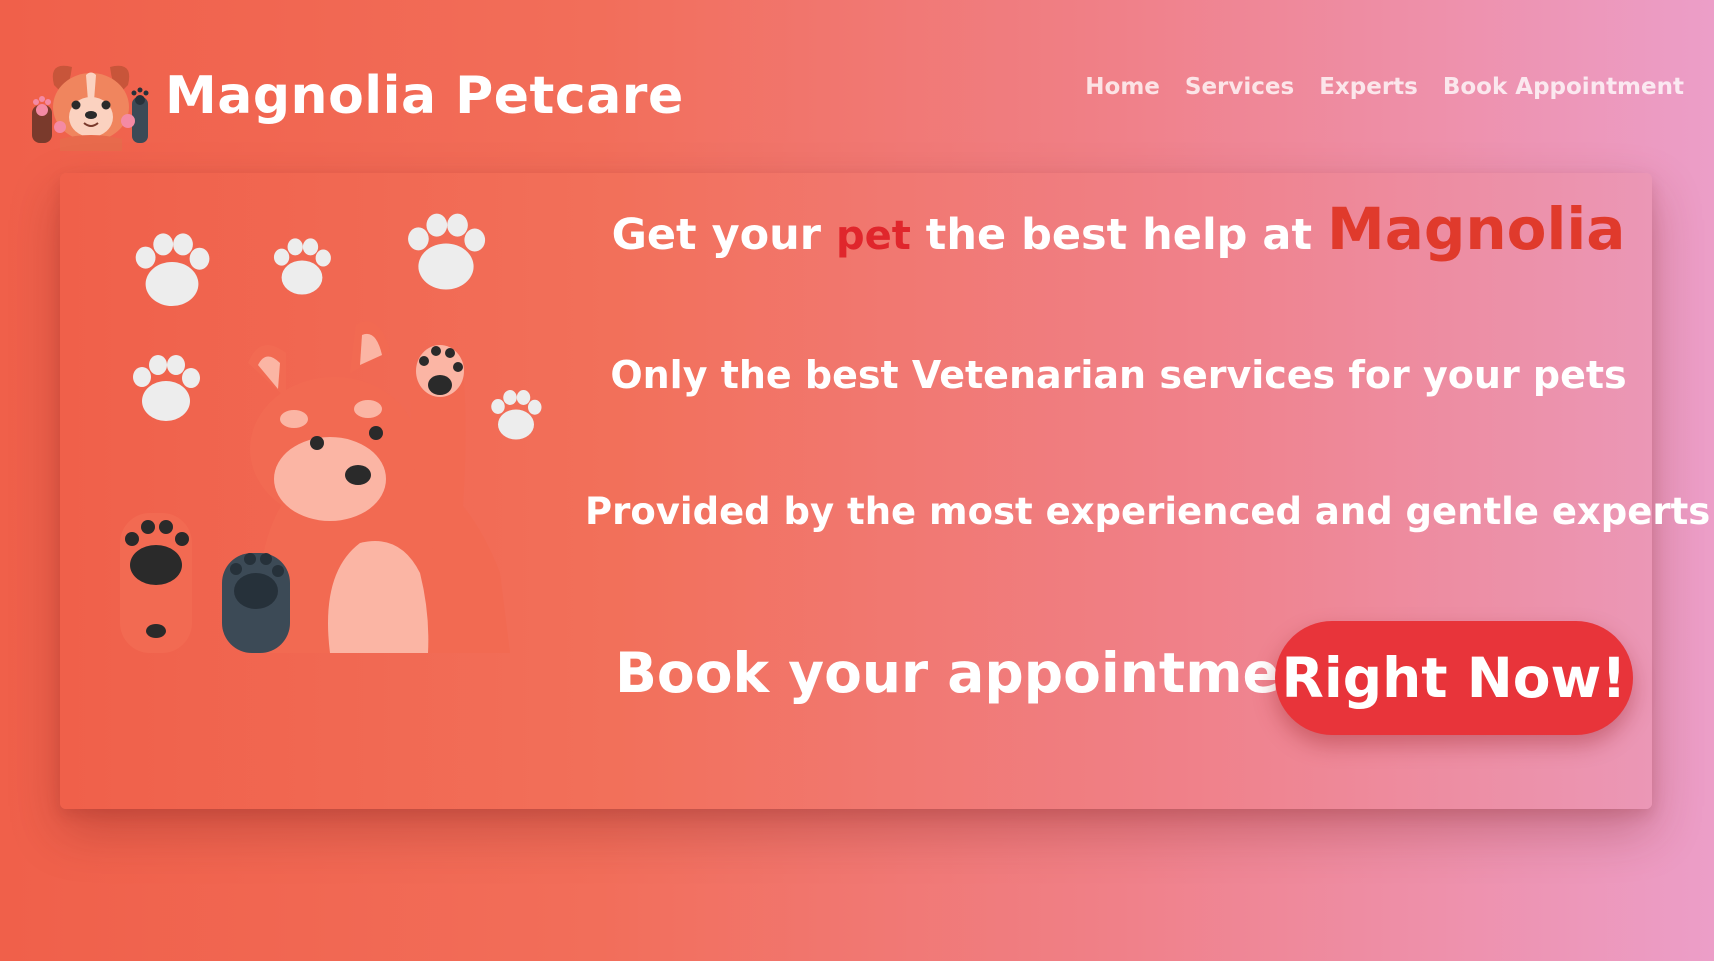  What do you see at coordinates (331, 433) in the screenshot?
I see `dog-paws-illustration-icon` at bounding box center [331, 433].